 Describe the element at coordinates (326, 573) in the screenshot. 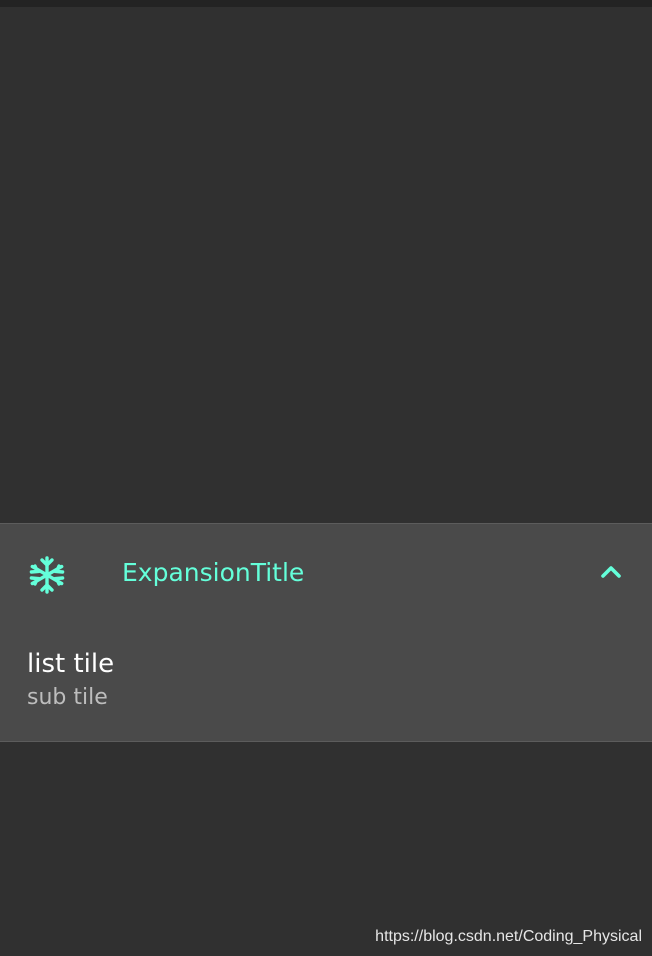

I see `expansion-tile-header: ExpansionTitle` at that location.